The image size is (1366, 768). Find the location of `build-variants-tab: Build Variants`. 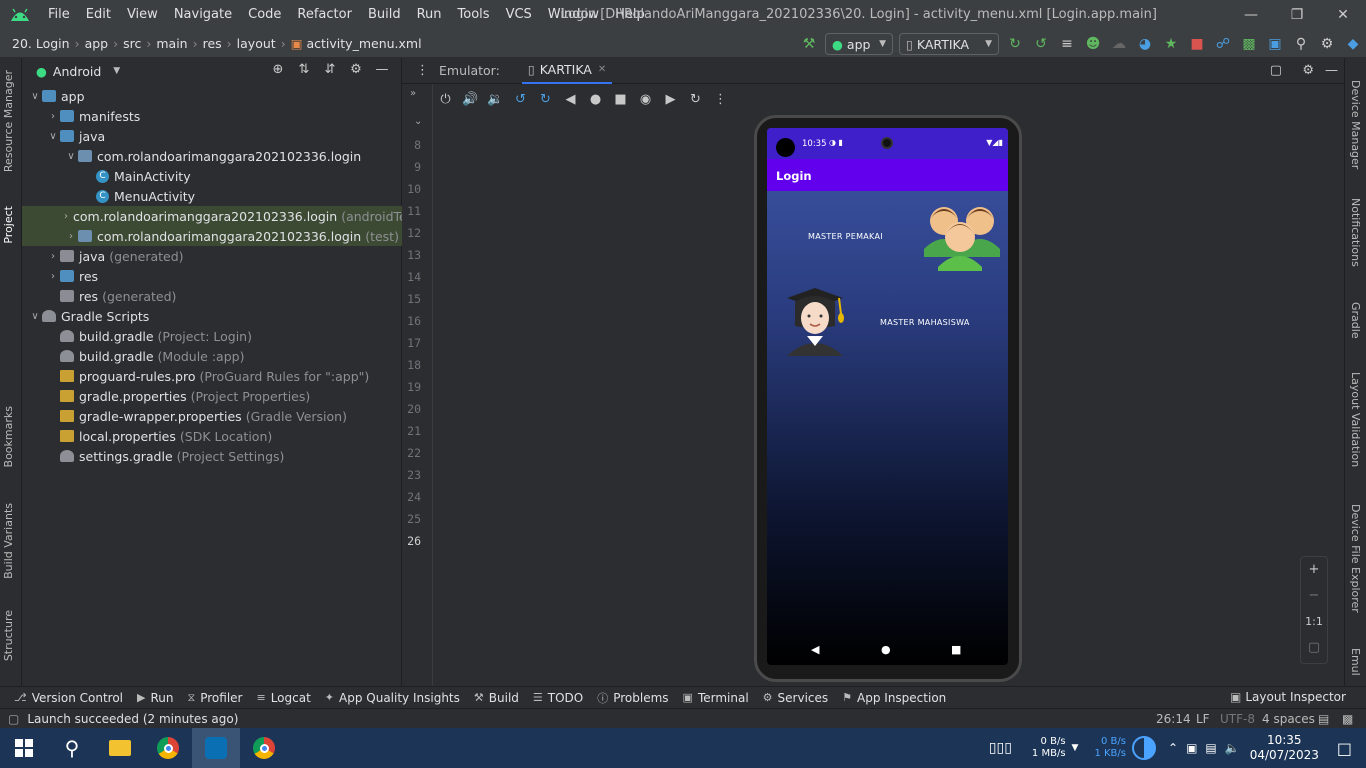

build-variants-tab: Build Variants is located at coordinates (8, 541).